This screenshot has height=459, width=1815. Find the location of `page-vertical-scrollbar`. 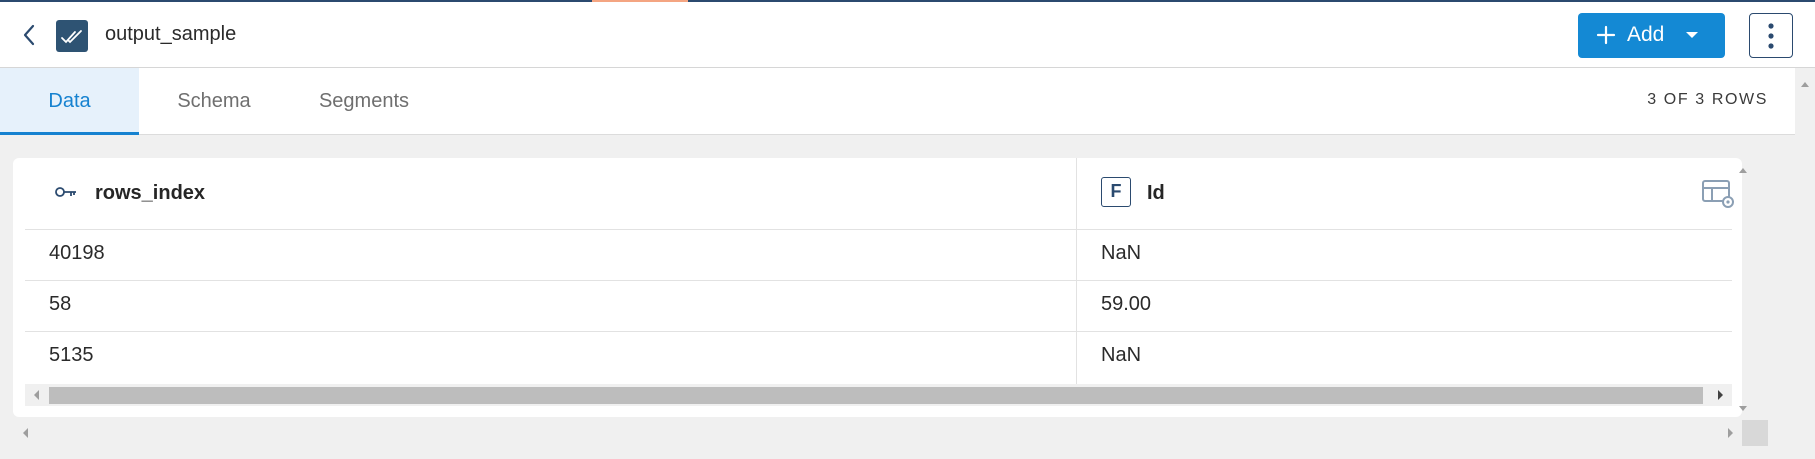

page-vertical-scrollbar is located at coordinates (1805, 263).